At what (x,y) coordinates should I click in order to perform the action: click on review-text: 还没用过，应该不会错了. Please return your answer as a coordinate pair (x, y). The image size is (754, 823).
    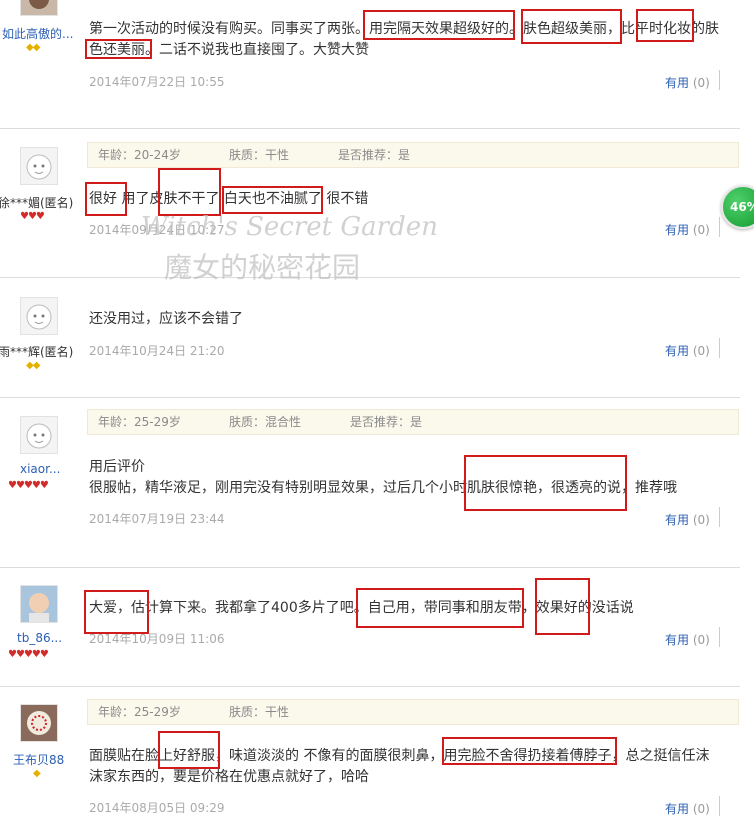
    Looking at the image, I should click on (166, 319).